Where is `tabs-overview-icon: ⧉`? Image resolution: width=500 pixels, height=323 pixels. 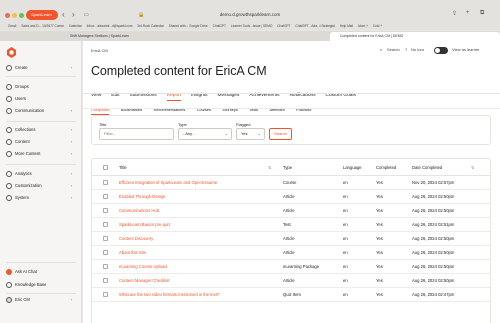
tabs-overview-icon: ⧉ is located at coordinates (482, 13).